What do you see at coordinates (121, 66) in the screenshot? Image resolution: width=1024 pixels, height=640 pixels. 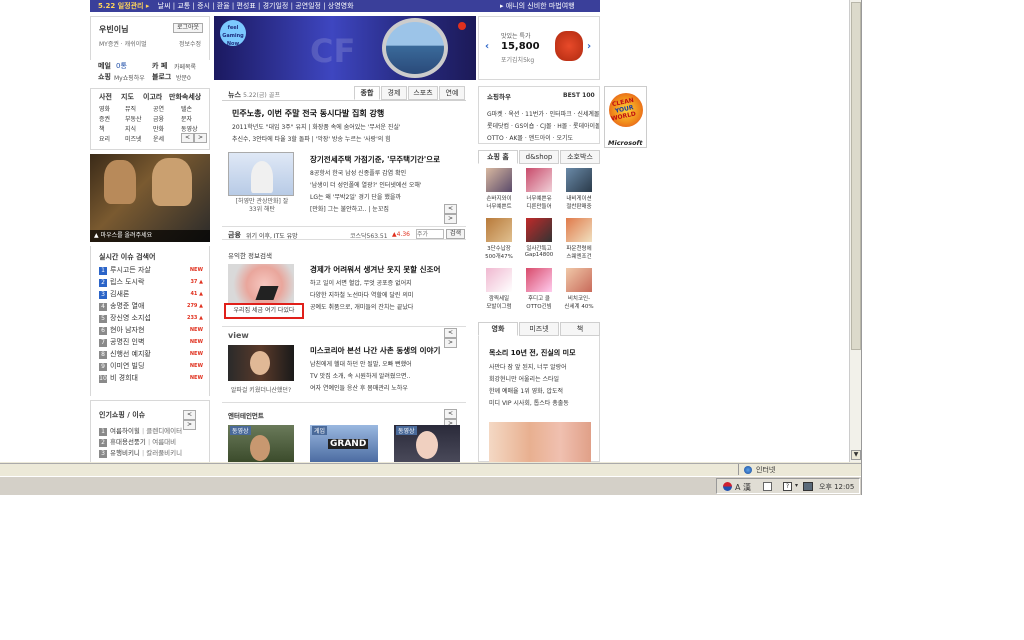 I see `mail-count: 0통` at bounding box center [121, 66].